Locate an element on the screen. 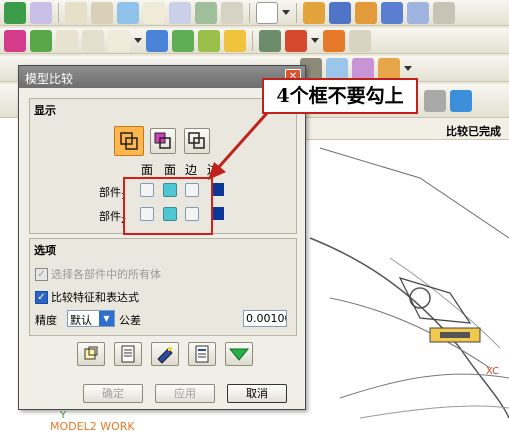  apply-arrow-button is located at coordinates (239, 354).